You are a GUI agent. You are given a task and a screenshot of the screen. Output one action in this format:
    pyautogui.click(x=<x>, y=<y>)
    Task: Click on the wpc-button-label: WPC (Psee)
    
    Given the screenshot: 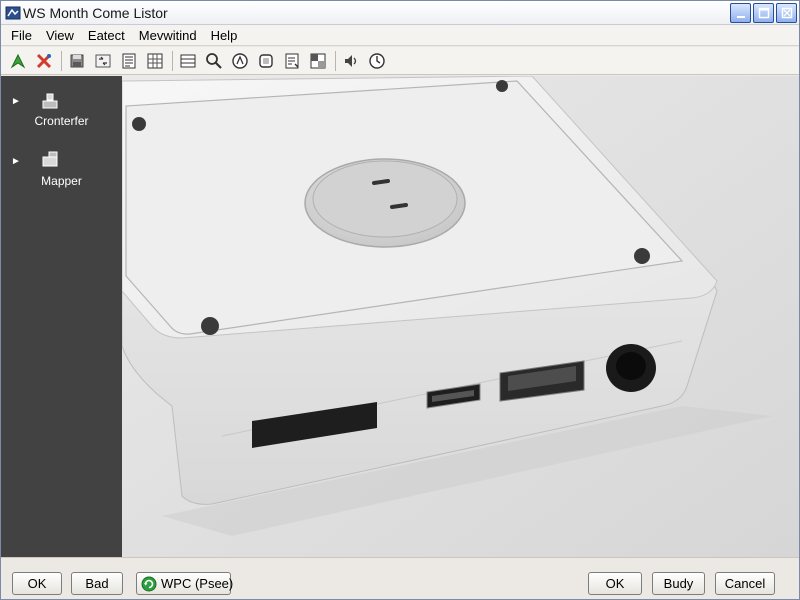 What is the action you would take?
    pyautogui.click(x=197, y=583)
    